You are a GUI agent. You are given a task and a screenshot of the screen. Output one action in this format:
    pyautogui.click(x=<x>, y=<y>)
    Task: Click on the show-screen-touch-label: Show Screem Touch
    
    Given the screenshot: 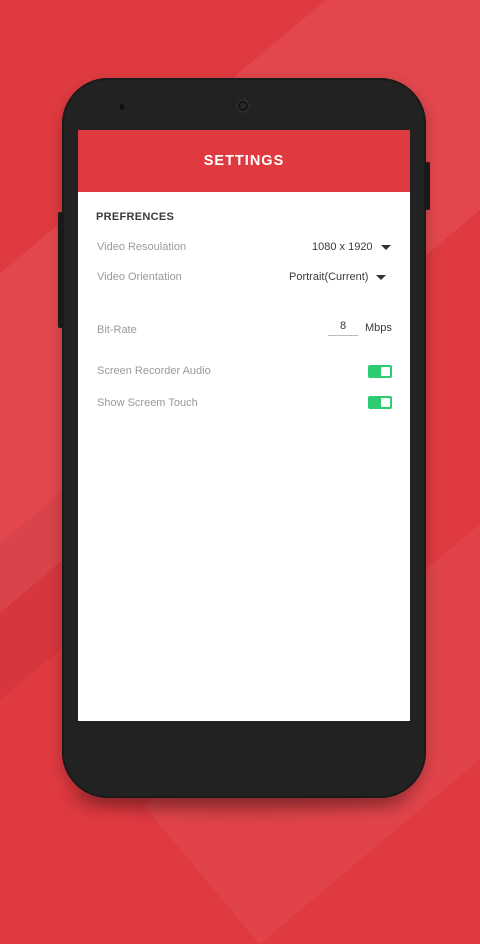 What is the action you would take?
    pyautogui.click(x=147, y=403)
    